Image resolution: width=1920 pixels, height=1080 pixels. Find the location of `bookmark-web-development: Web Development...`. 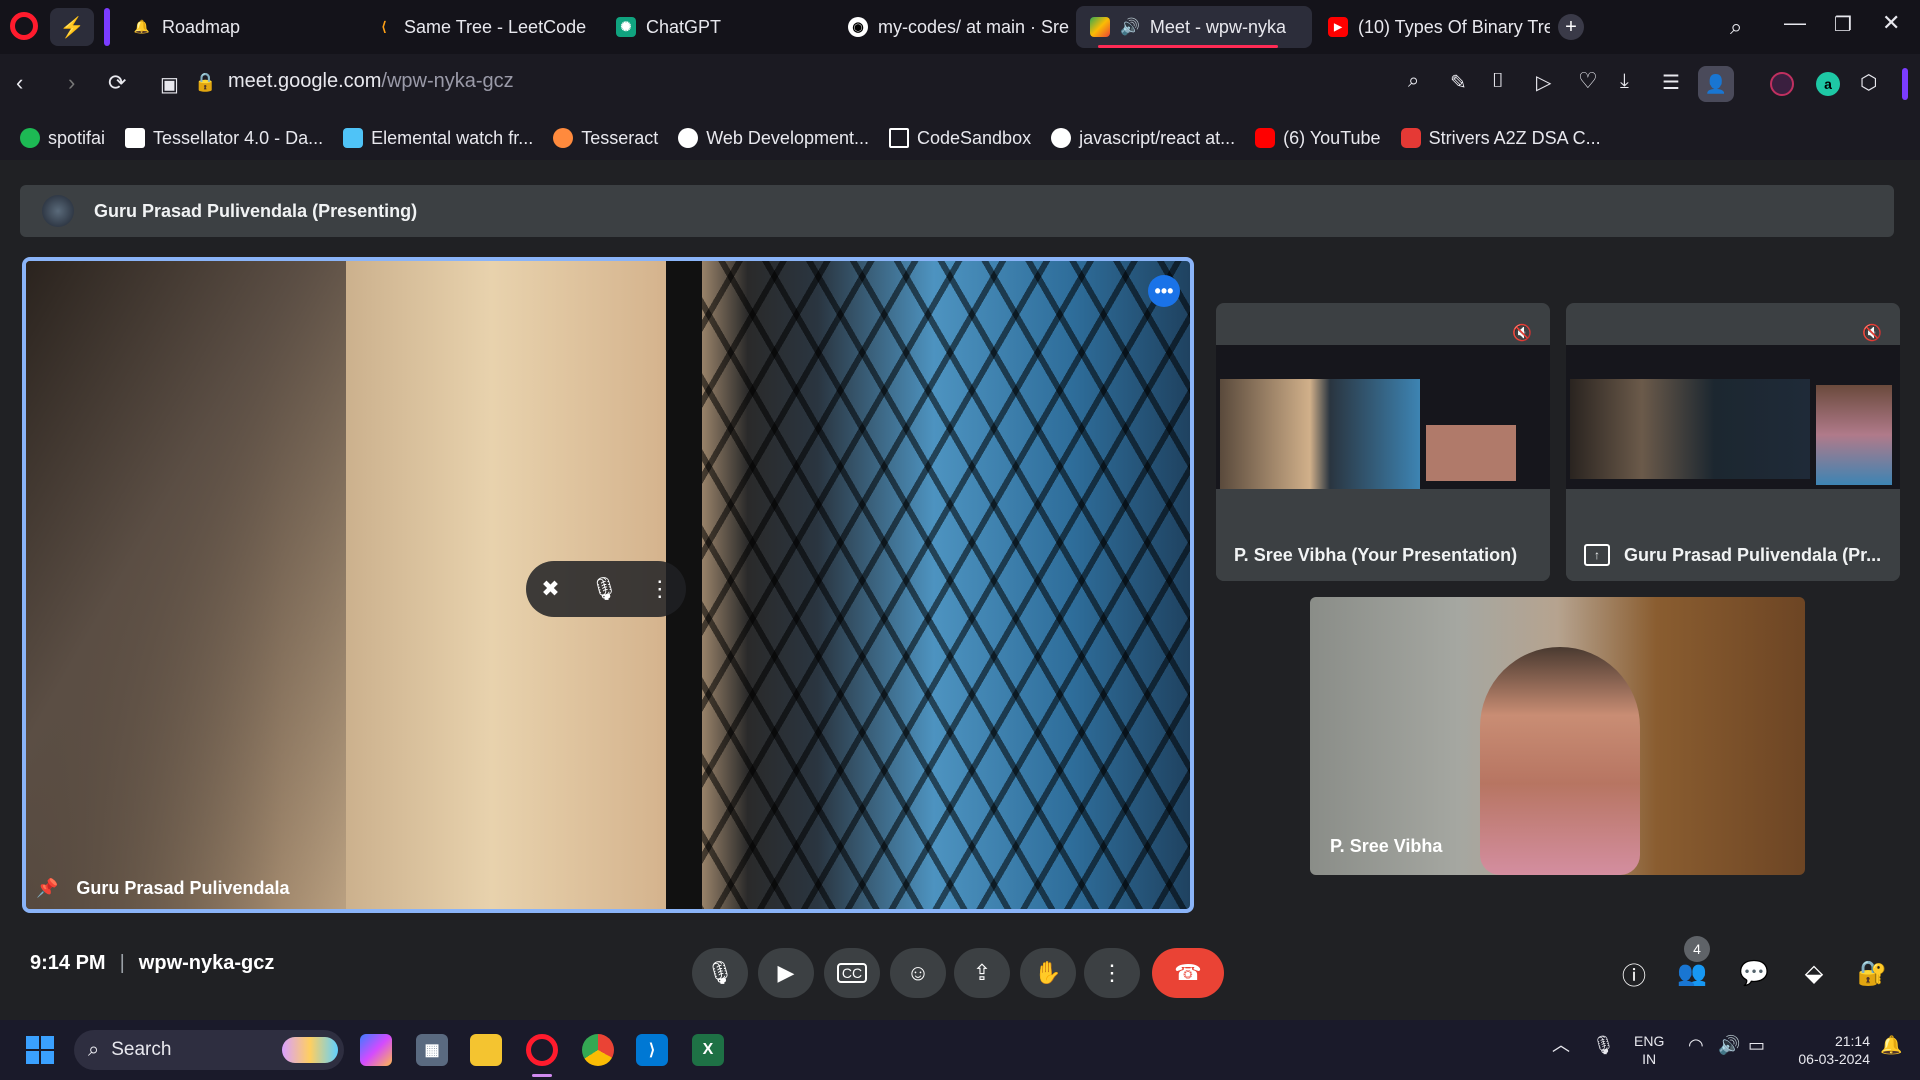

bookmark-web-development: Web Development... is located at coordinates (773, 138).